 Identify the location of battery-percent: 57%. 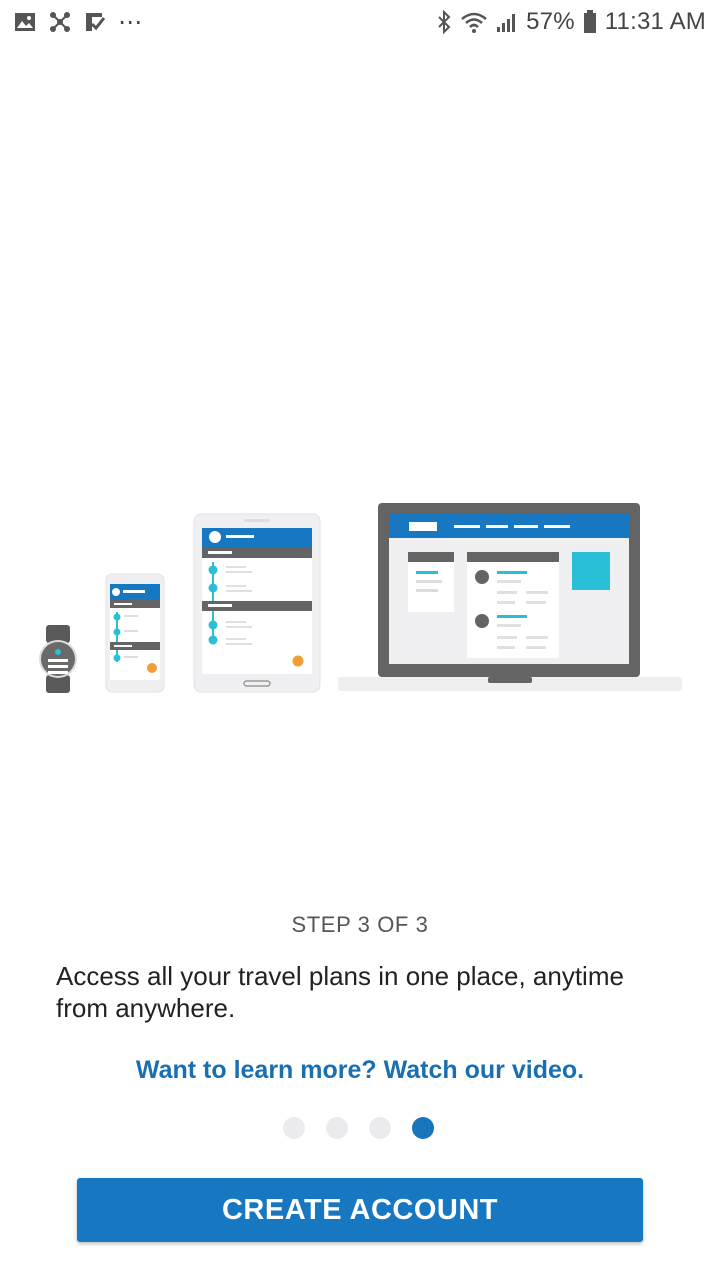
(550, 21).